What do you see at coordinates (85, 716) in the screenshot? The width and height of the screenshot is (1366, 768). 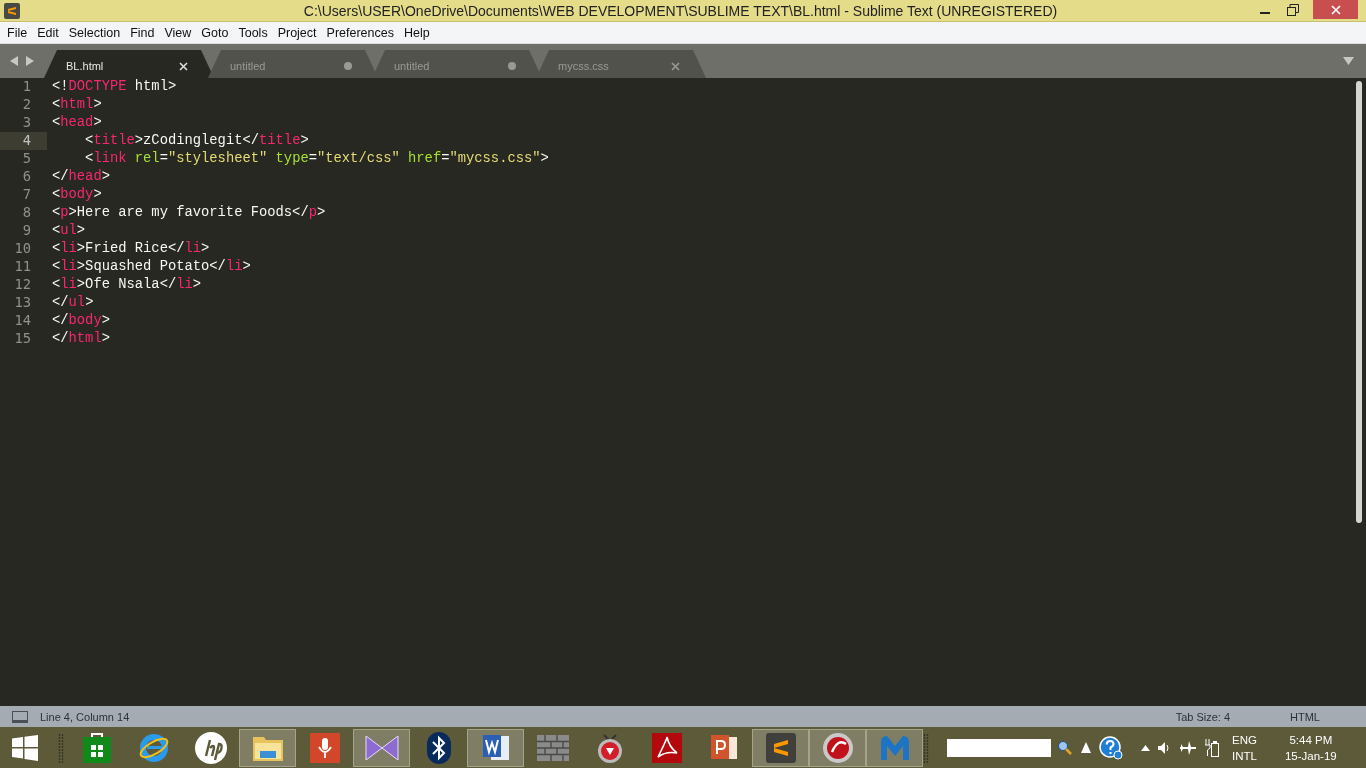 I see `cursor-position: Line 4, Column 14` at bounding box center [85, 716].